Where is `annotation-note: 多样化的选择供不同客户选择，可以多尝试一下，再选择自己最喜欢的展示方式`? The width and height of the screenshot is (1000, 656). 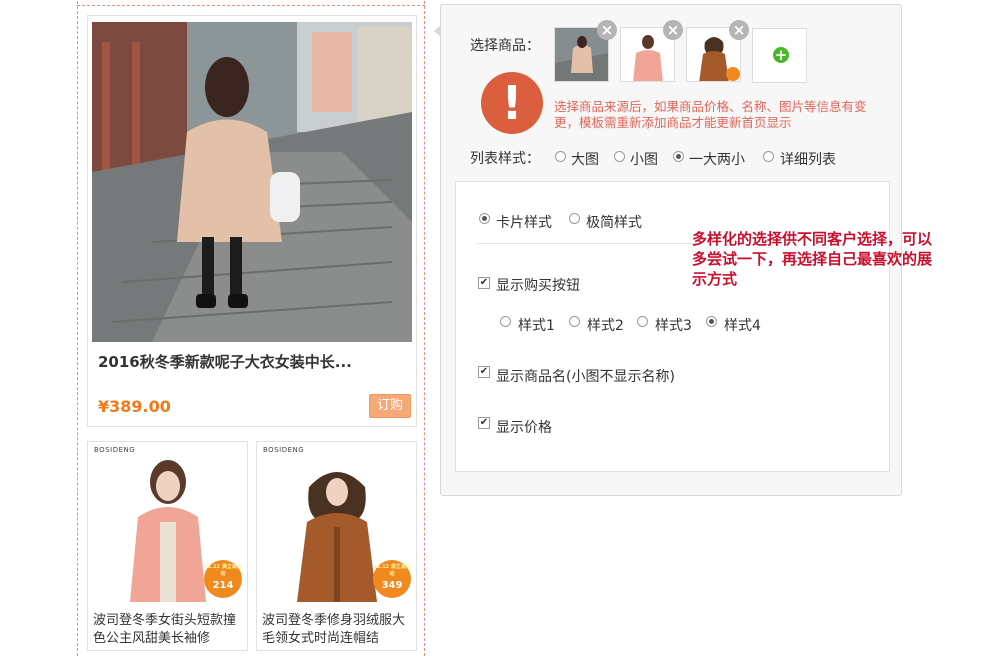 annotation-note: 多样化的选择供不同客户选择，可以多尝试一下，再选择自己最喜欢的展示方式 is located at coordinates (812, 259).